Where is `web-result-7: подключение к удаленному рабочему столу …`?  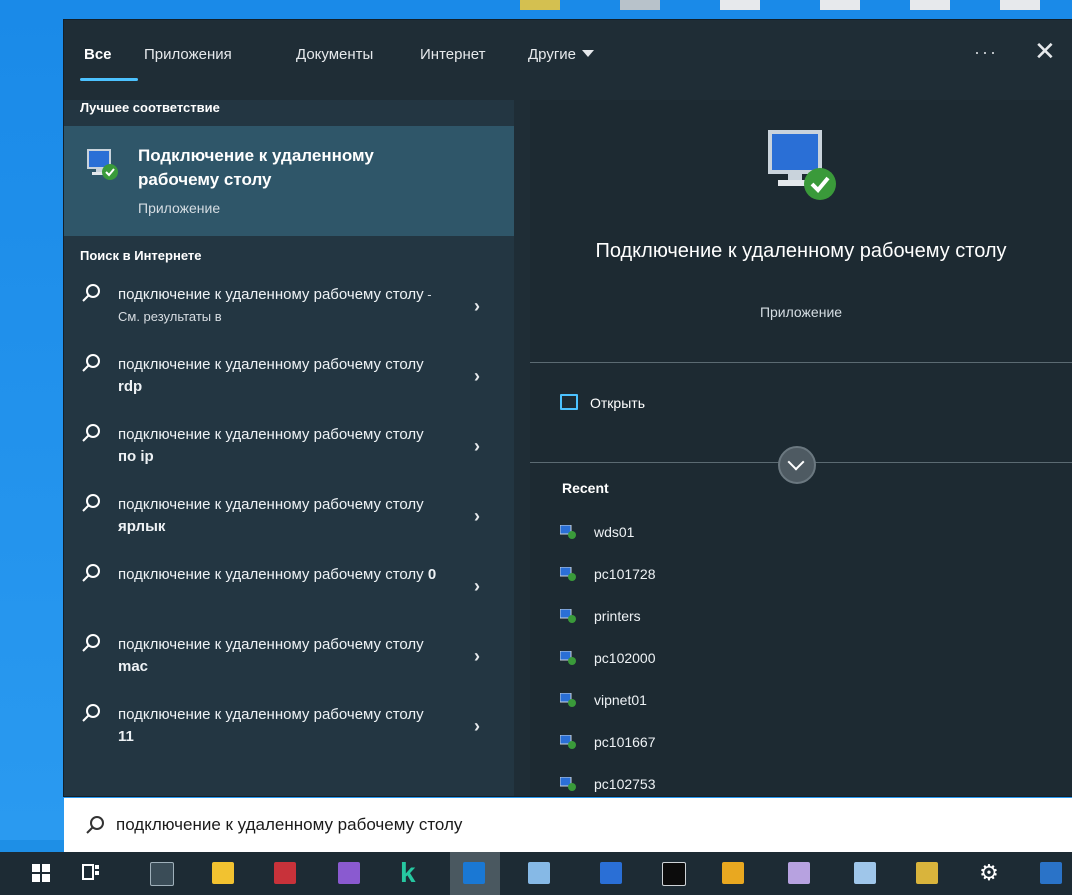
web-result-7: подключение к удаленному рабочему столу … is located at coordinates (289, 731).